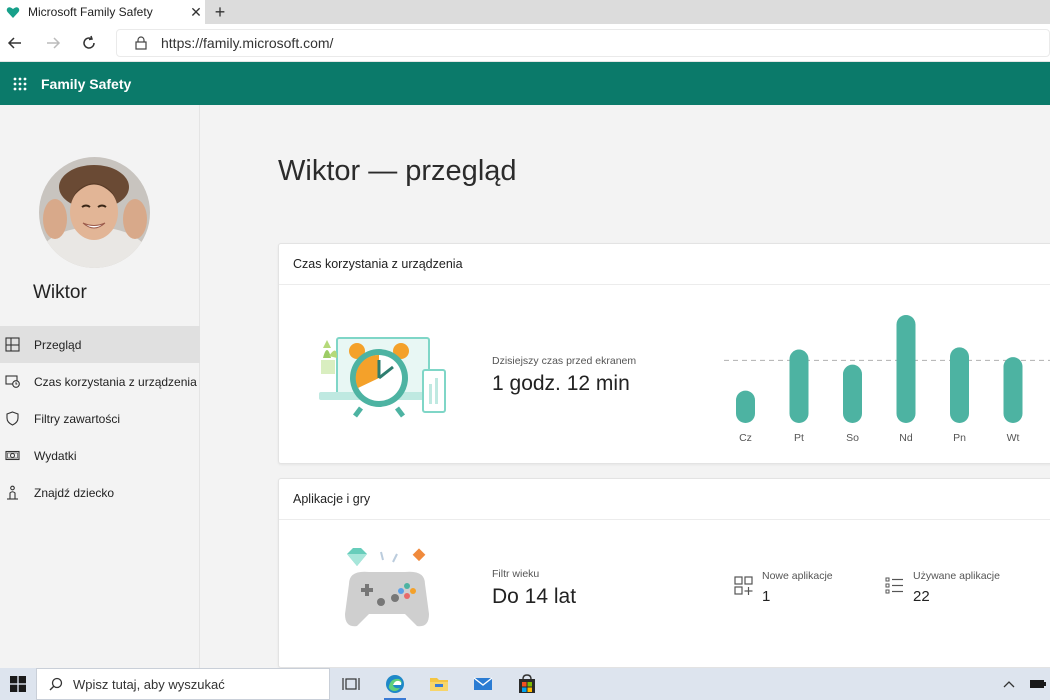  Describe the element at coordinates (382, 377) in the screenshot. I see `screen-time-illustration-icon` at that location.